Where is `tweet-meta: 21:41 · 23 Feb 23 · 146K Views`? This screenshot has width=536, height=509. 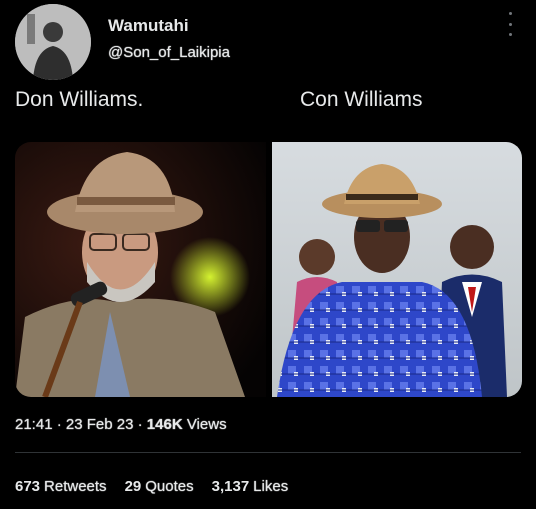
tweet-meta: 21:41 · 23 Feb 23 · 146K Views is located at coordinates (121, 424).